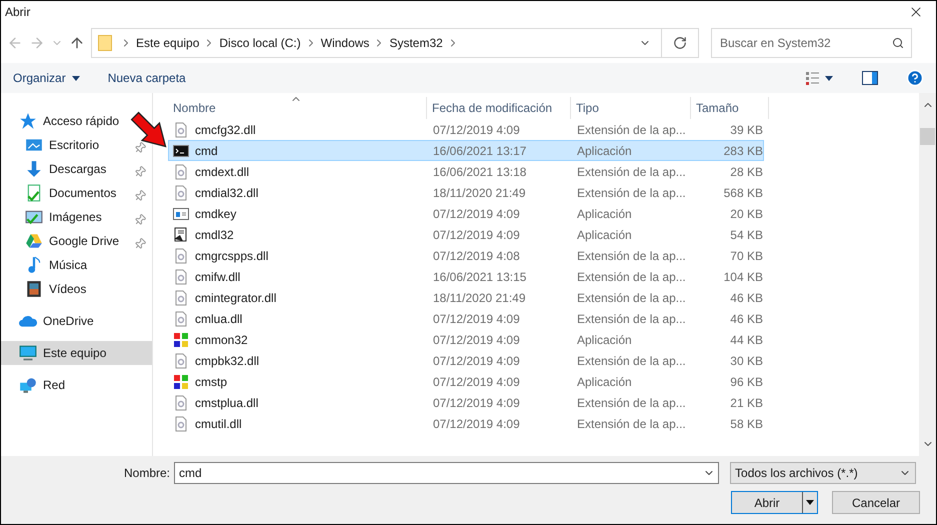 This screenshot has height=525, width=937. I want to click on scrollbar, so click(927, 274).